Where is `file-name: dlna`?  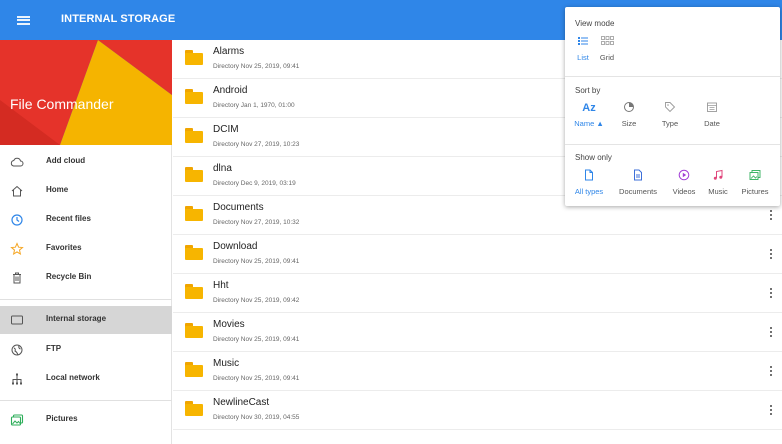 file-name: dlna is located at coordinates (222, 168).